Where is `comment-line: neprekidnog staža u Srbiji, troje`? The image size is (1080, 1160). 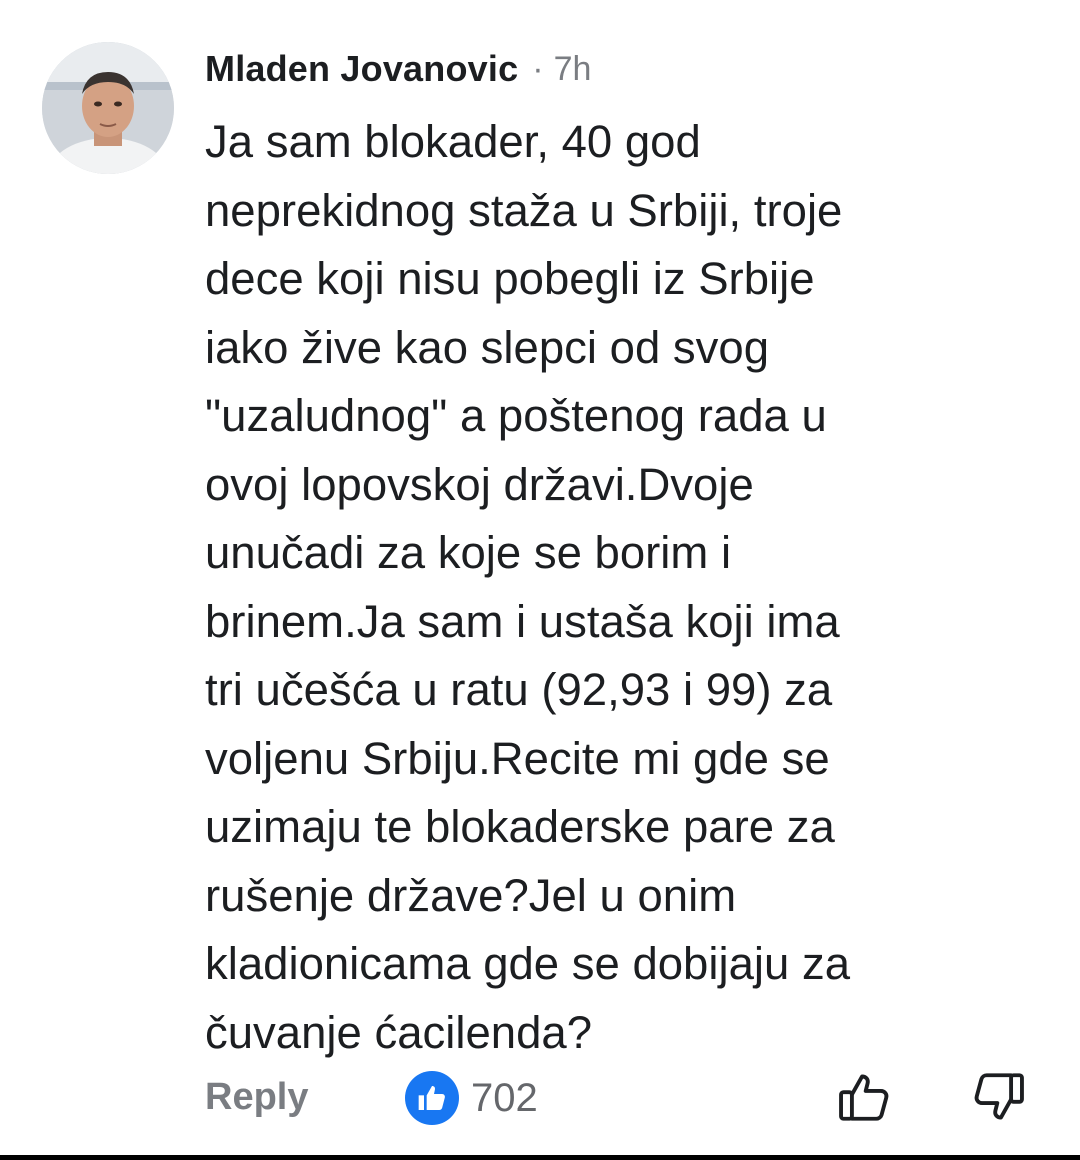 comment-line: neprekidnog staža u Srbiji, troje is located at coordinates (524, 210).